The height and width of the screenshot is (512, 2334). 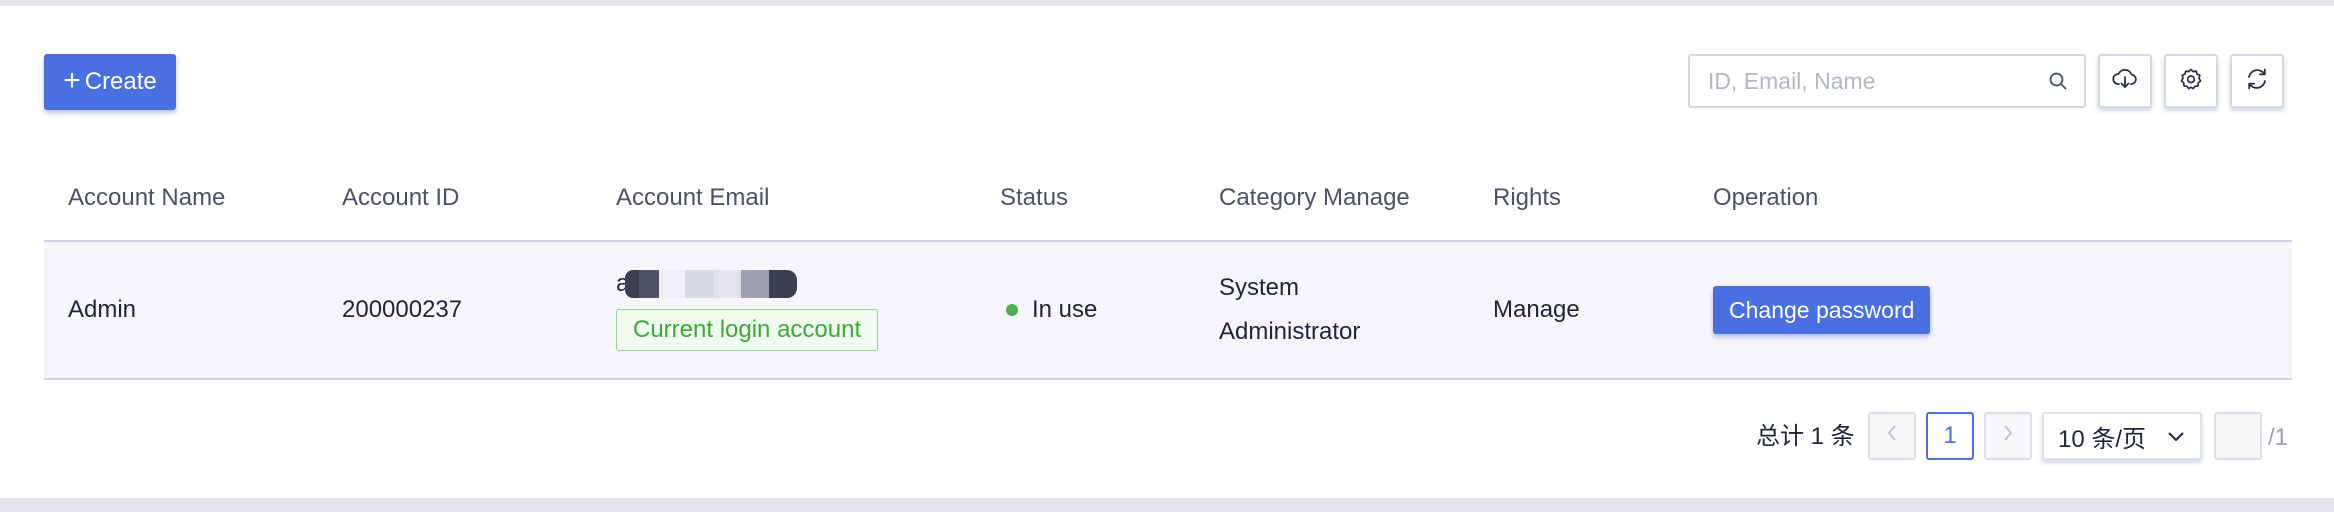 I want to click on operation-cell: Change password, so click(x=1822, y=310).